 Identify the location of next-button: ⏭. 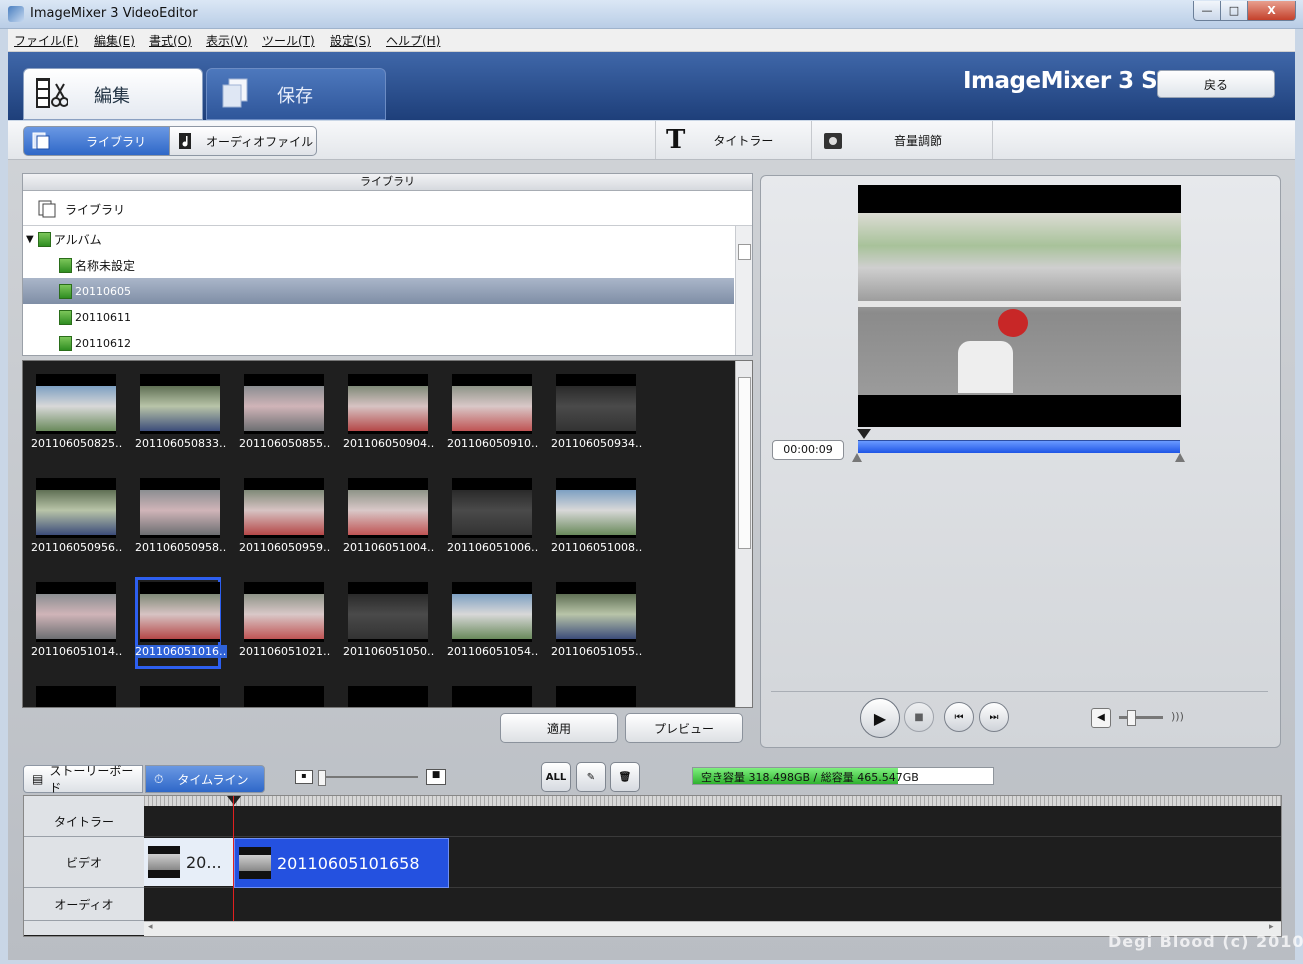
(994, 717).